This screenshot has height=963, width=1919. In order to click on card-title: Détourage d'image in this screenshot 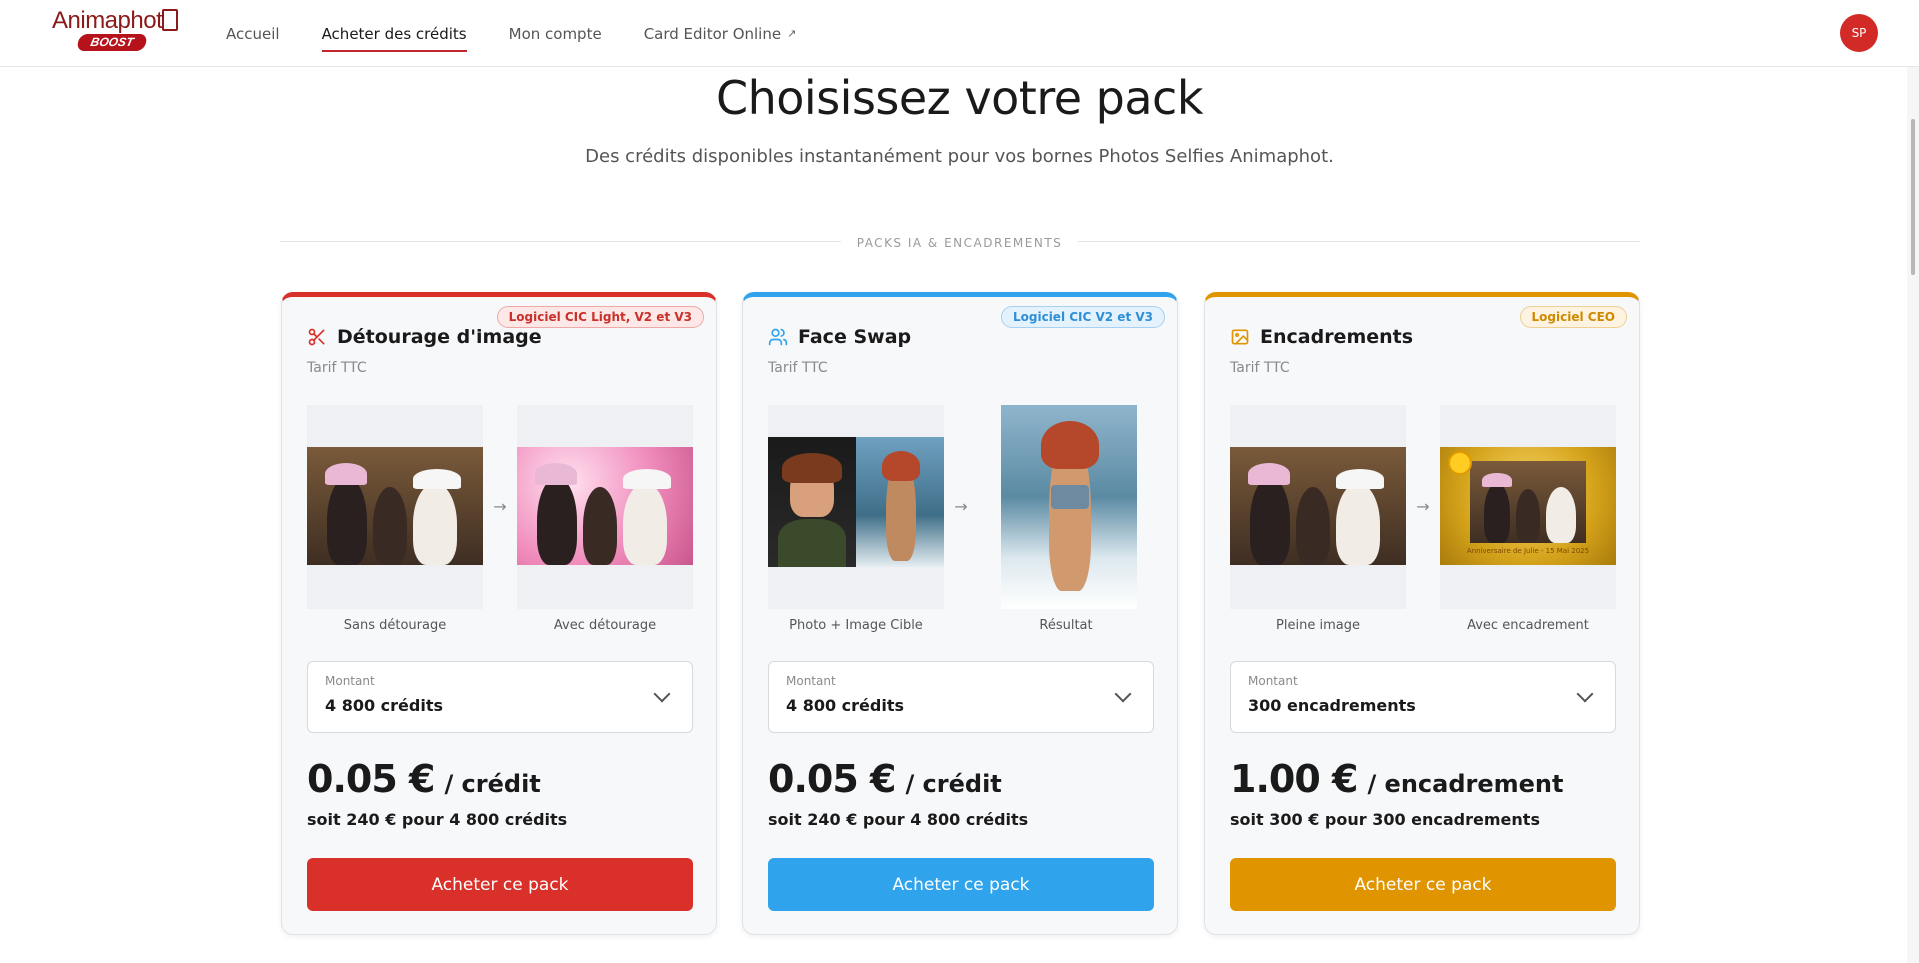, I will do `click(439, 337)`.